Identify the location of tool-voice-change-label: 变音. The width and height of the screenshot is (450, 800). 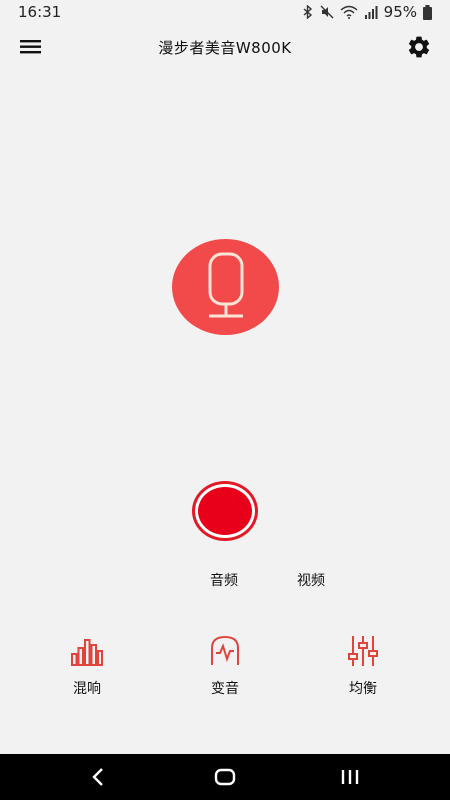
(225, 689).